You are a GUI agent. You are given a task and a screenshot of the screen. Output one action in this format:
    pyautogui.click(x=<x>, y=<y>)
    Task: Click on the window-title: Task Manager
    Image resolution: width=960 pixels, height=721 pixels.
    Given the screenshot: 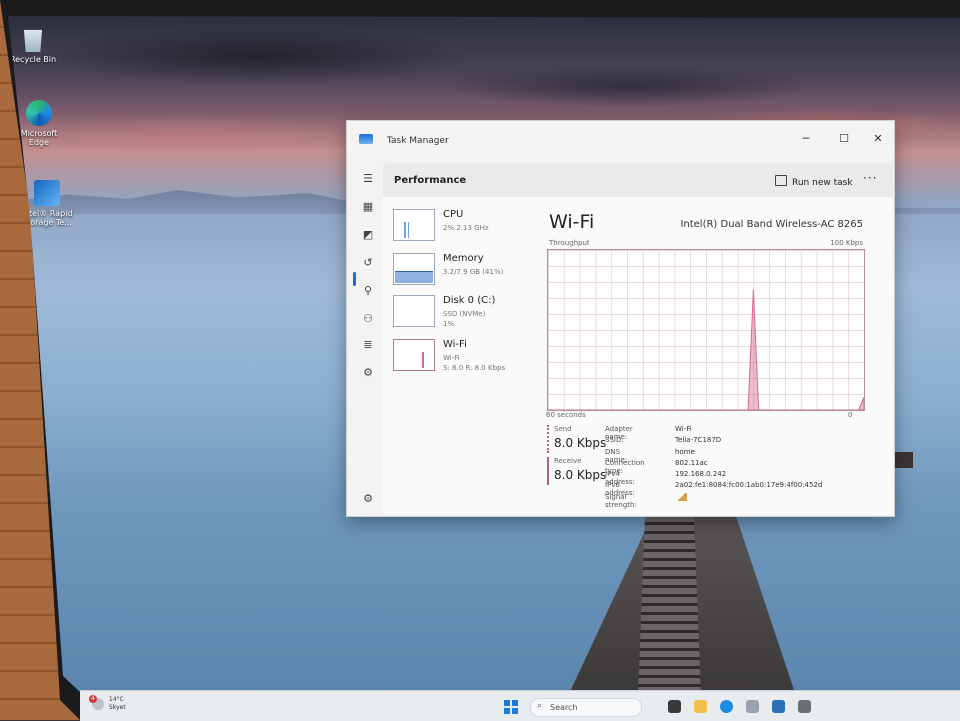 What is the action you would take?
    pyautogui.click(x=418, y=141)
    